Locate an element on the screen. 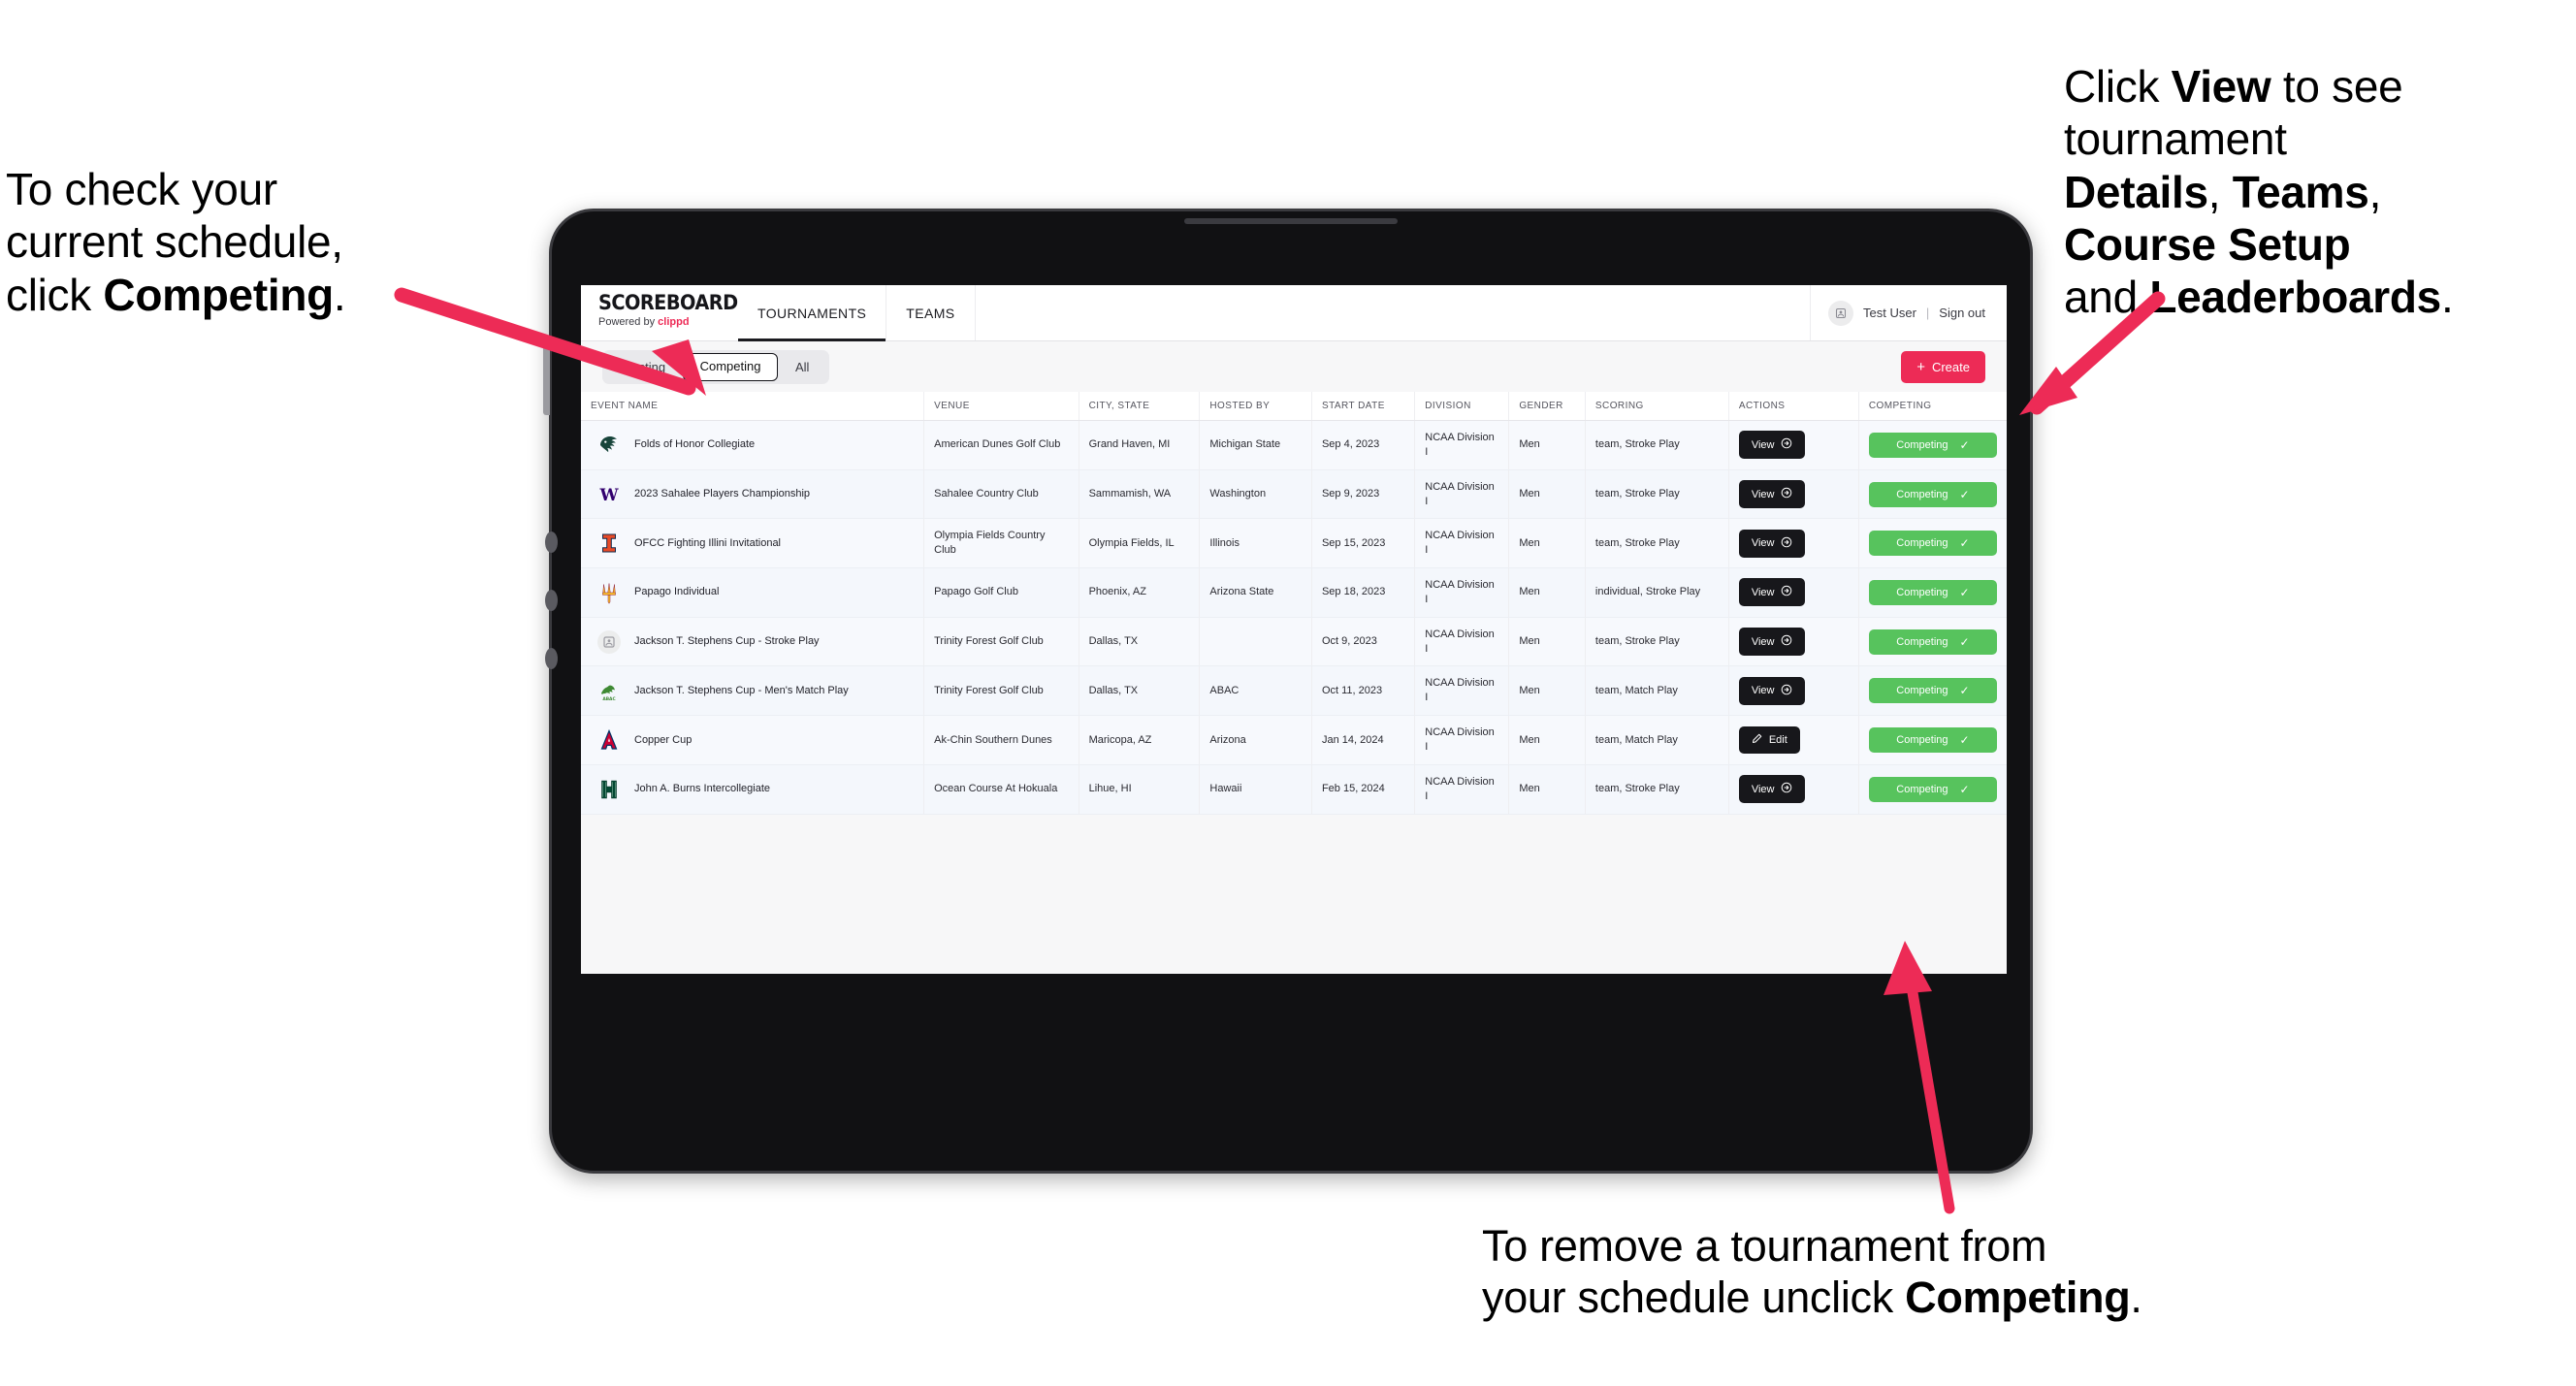 The height and width of the screenshot is (1386, 2576). pencil-icon is located at coordinates (1757, 740).